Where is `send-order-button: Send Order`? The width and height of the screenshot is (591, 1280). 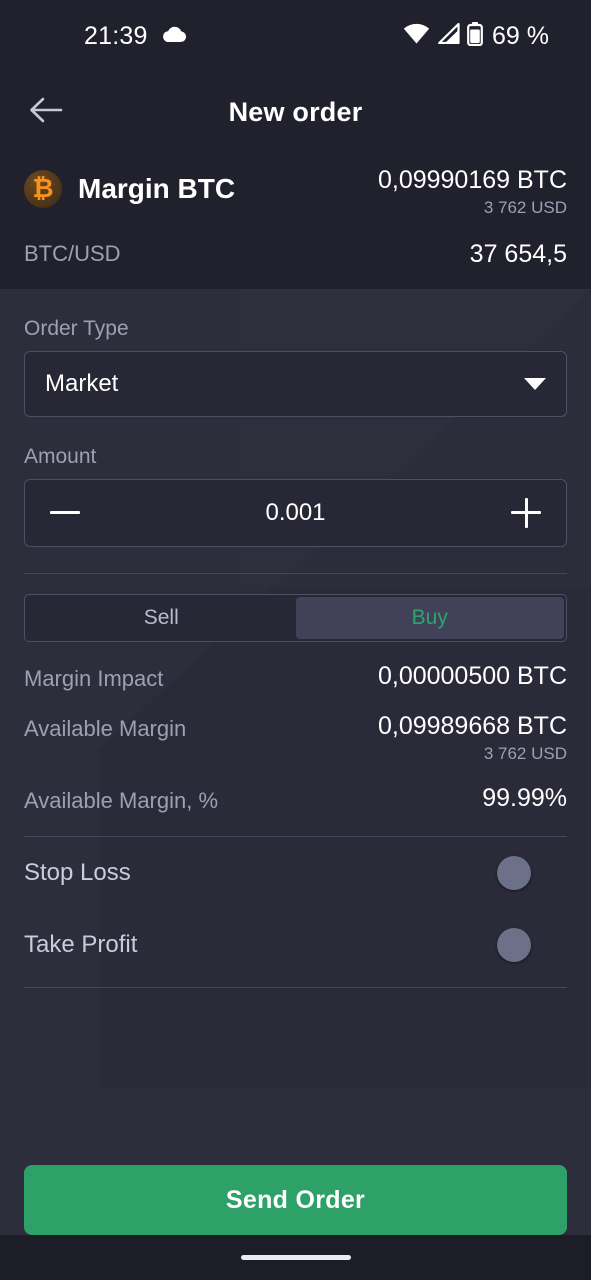 send-order-button: Send Order is located at coordinates (295, 1200).